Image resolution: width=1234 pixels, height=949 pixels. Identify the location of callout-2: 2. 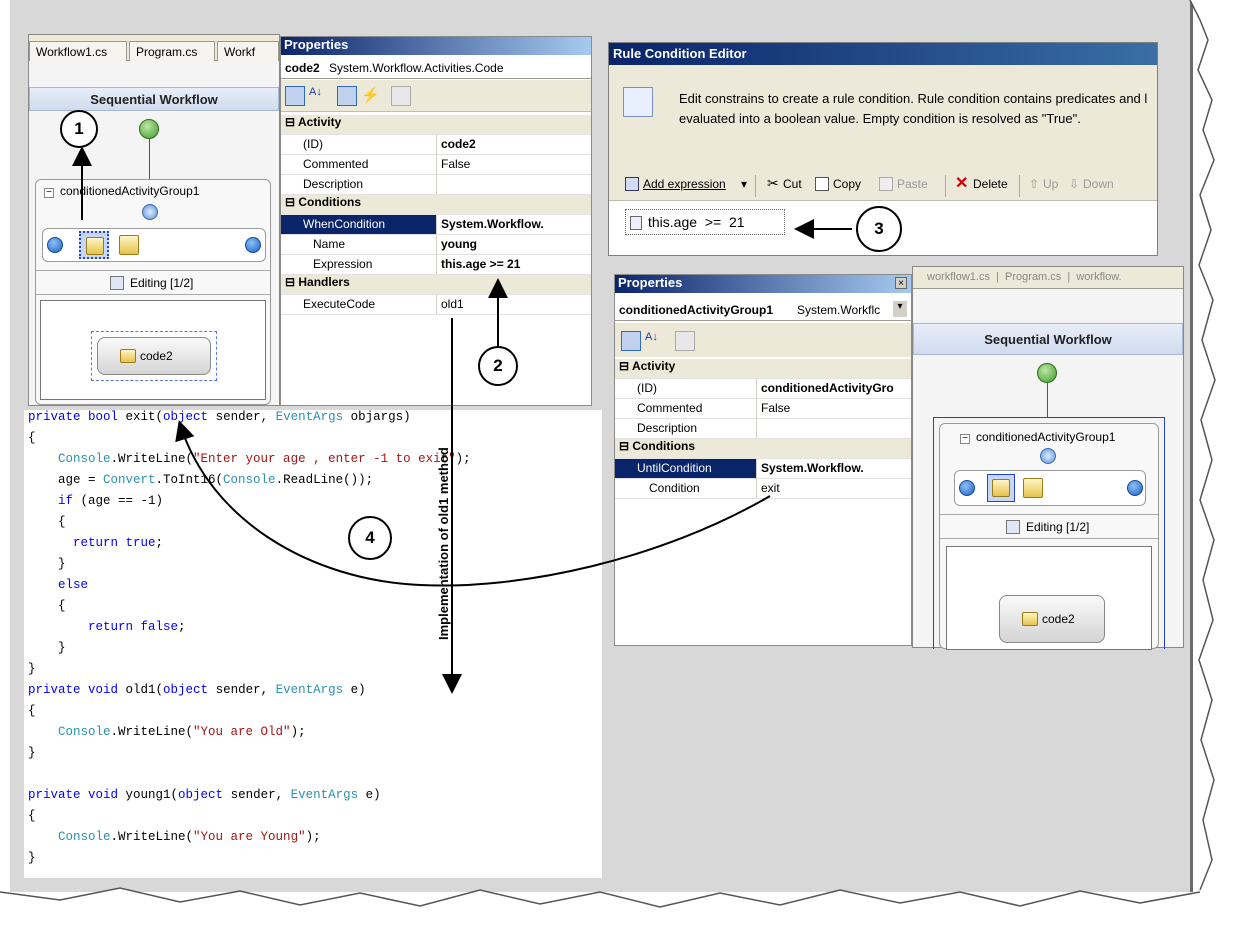
(498, 366).